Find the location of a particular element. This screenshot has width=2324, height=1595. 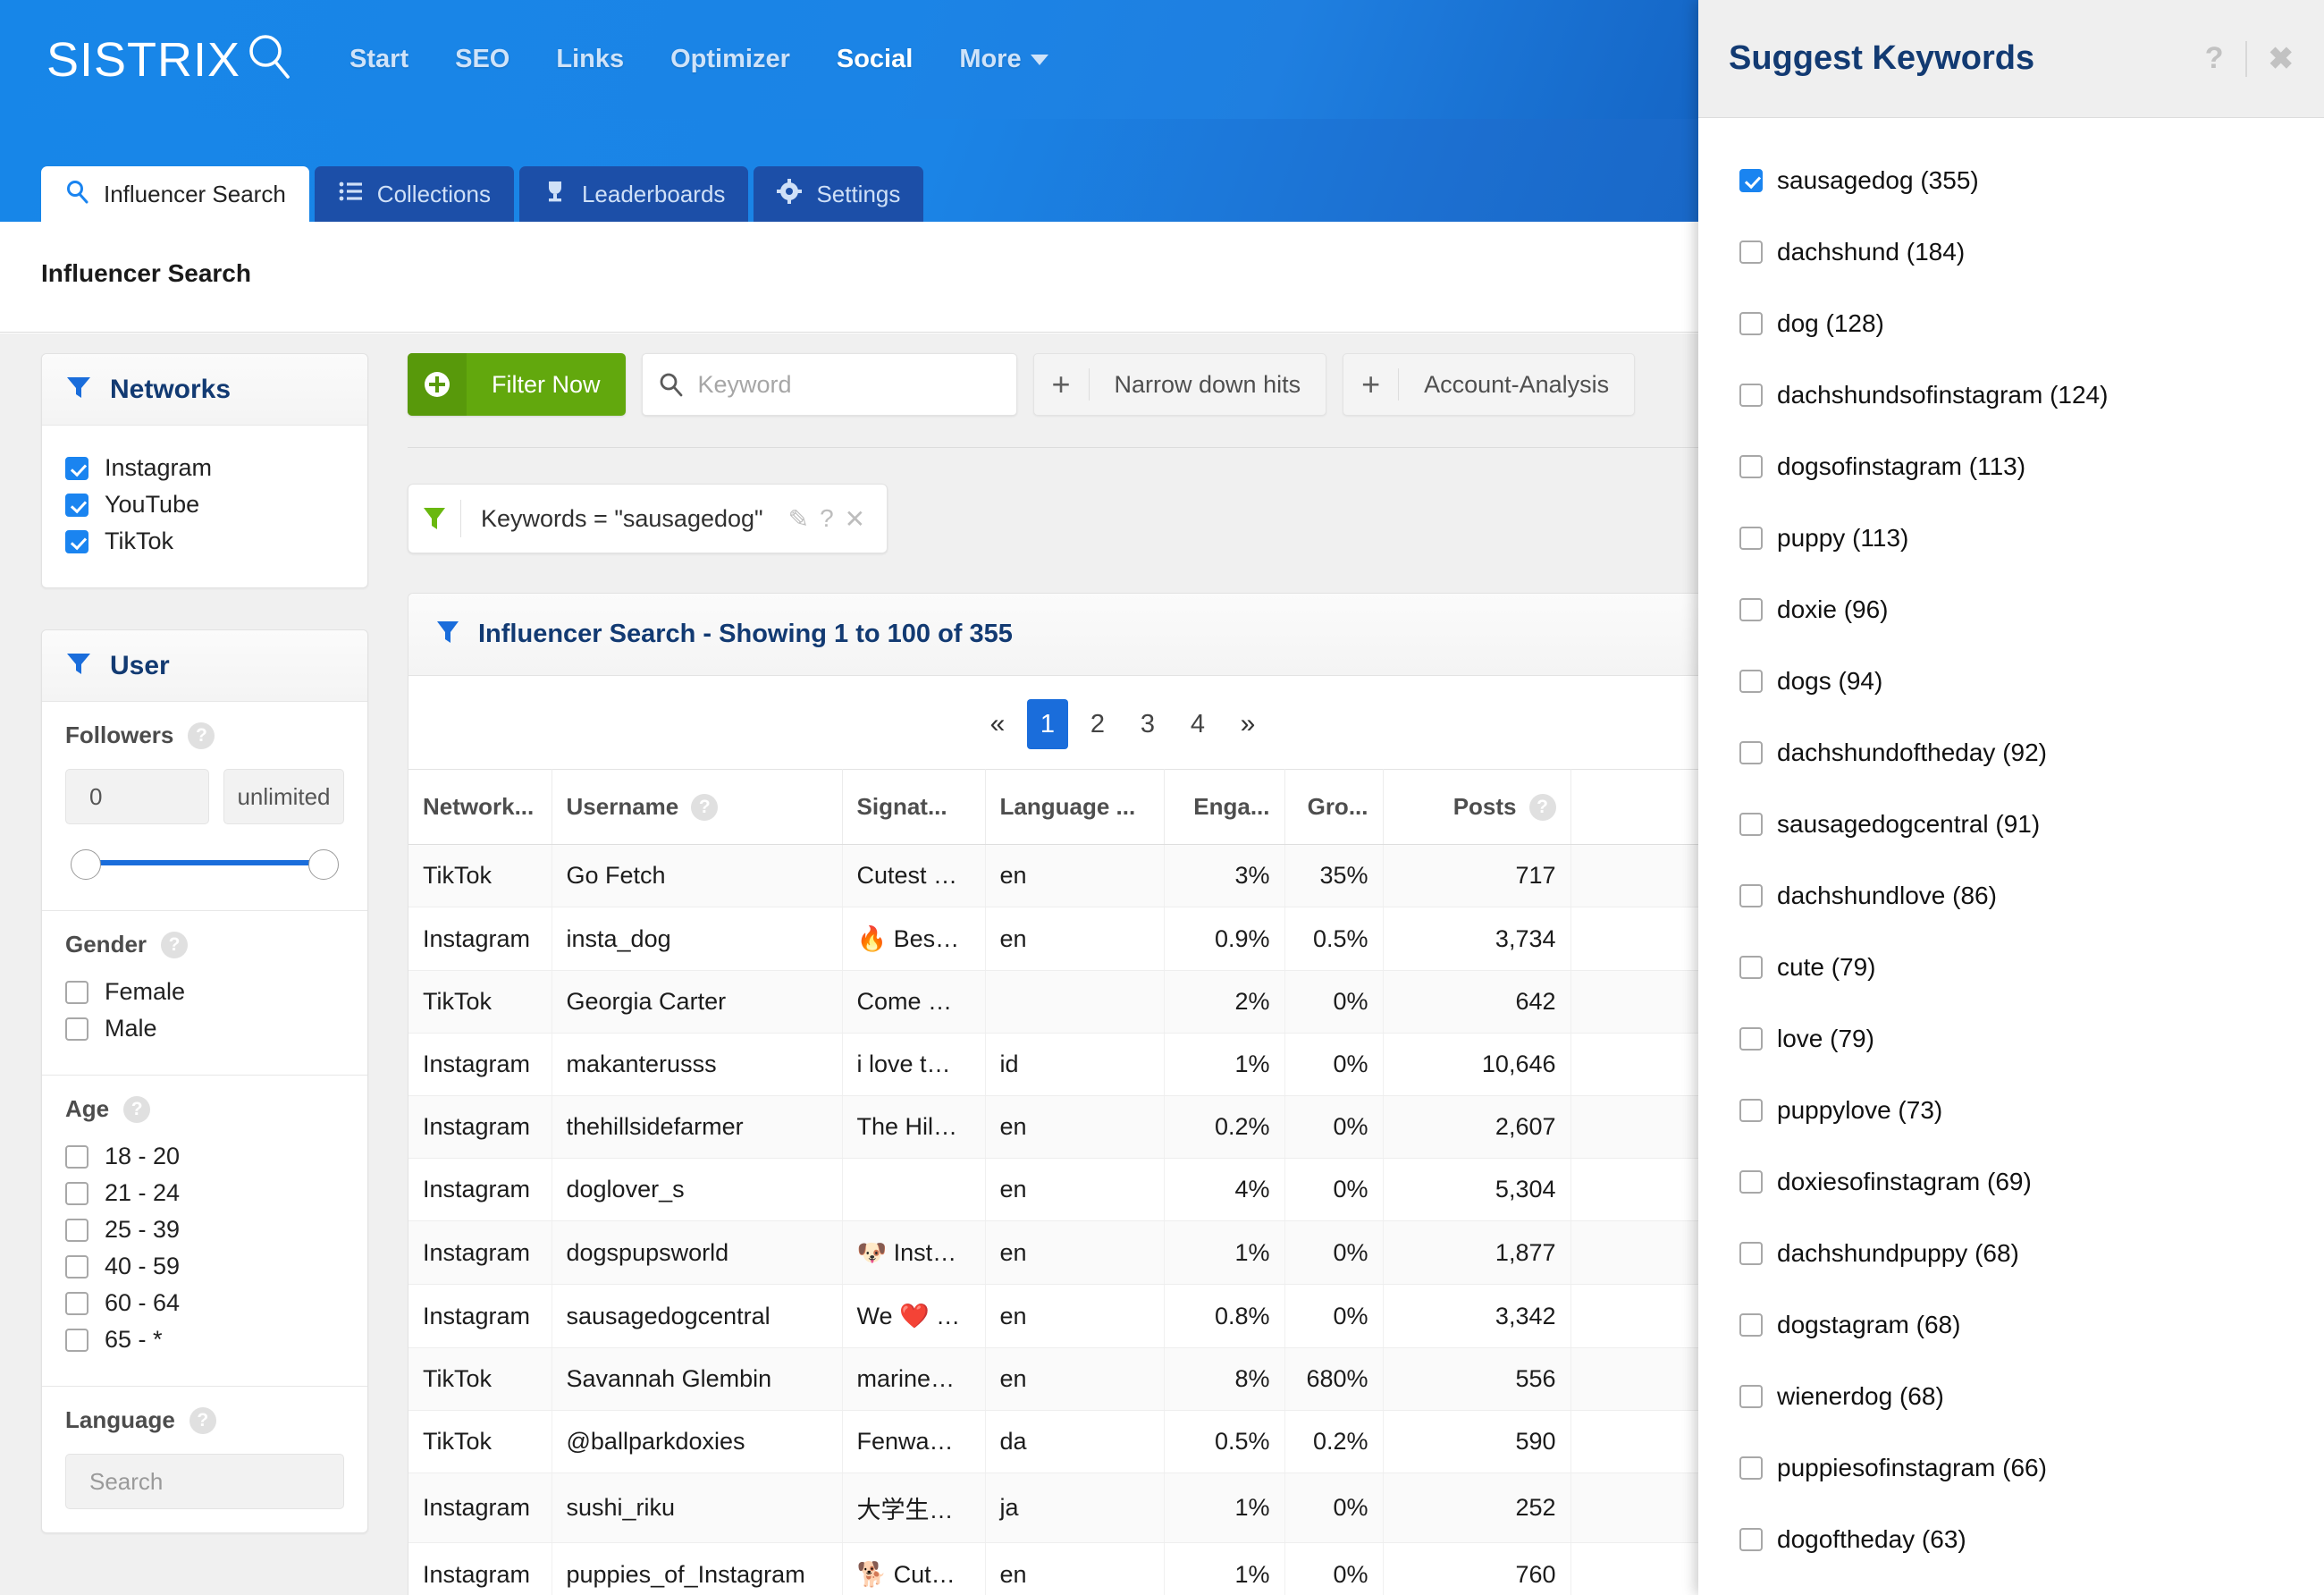

age-option-60-64: 60 - 64 is located at coordinates (204, 1303).